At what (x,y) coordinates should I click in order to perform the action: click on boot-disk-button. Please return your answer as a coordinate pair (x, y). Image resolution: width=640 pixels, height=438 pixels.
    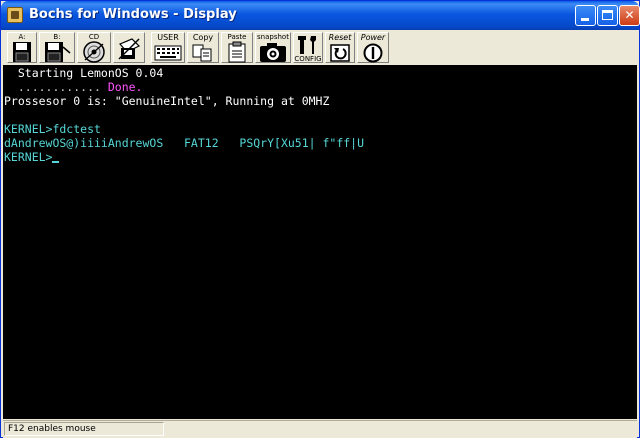
    Looking at the image, I should click on (129, 47).